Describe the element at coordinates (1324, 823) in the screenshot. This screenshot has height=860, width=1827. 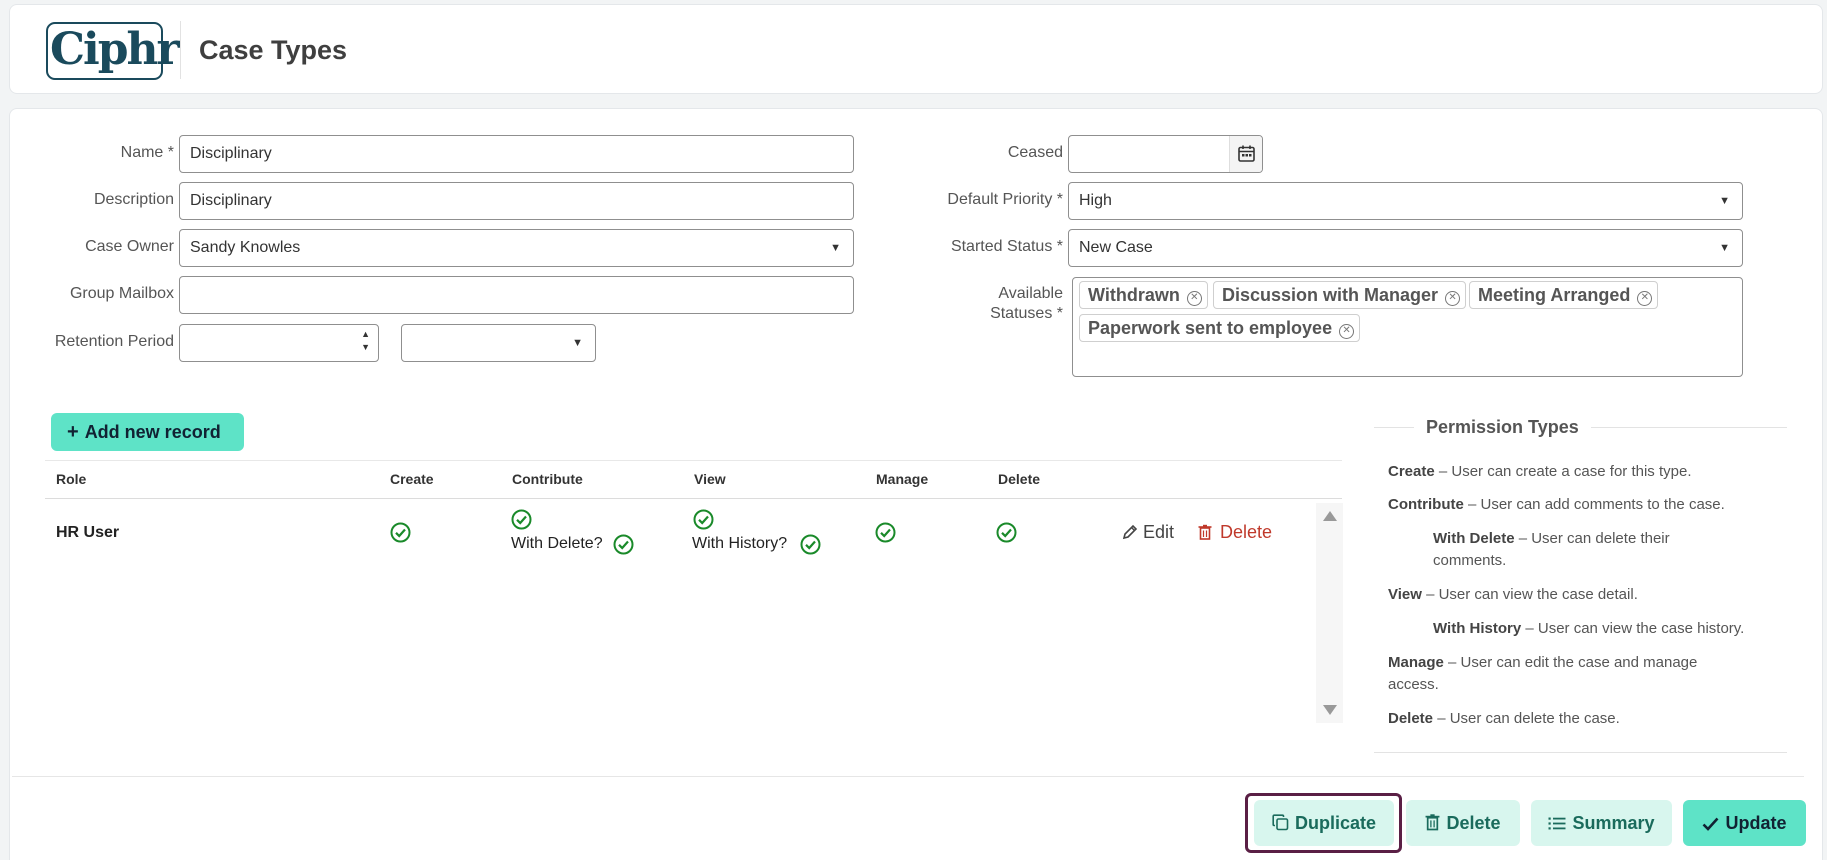
I see `duplicate-button: Duplicate` at that location.